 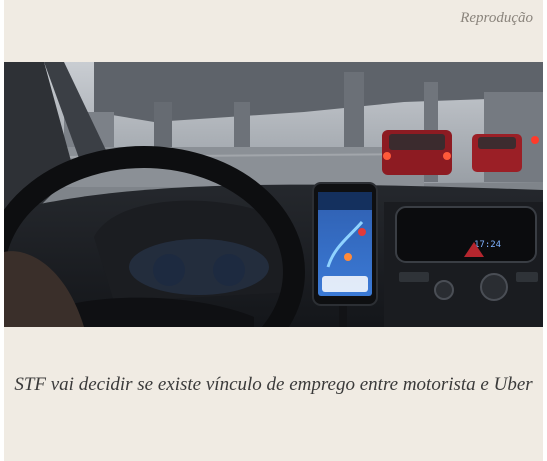 What do you see at coordinates (496, 18) in the screenshot?
I see `photo-credit: Reprodução` at bounding box center [496, 18].